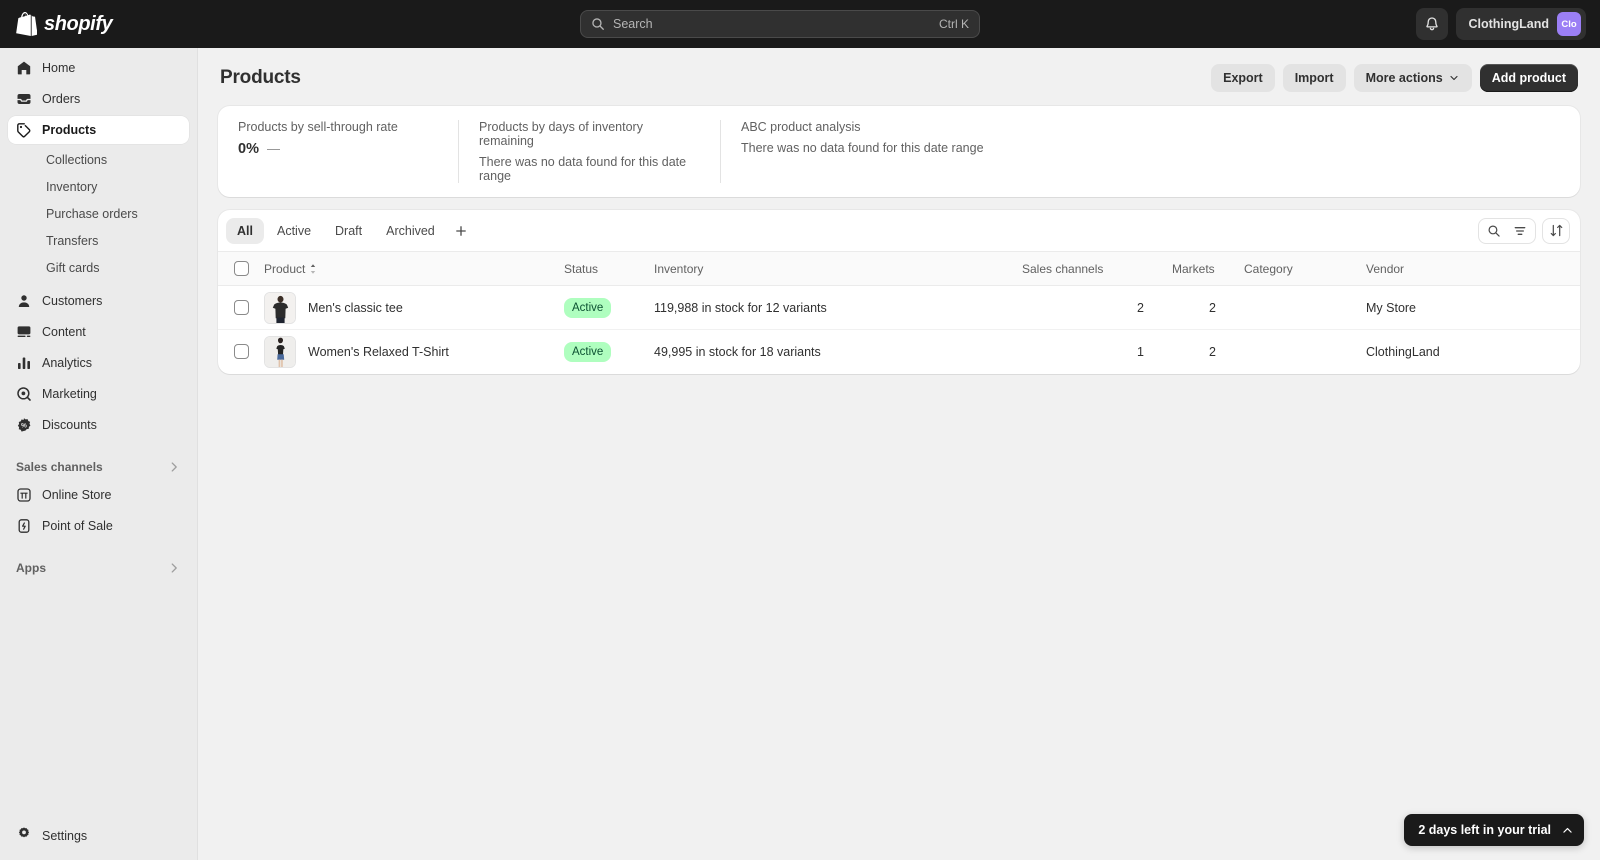 This screenshot has width=1600, height=860. What do you see at coordinates (245, 230) in the screenshot?
I see `tab-all: All` at bounding box center [245, 230].